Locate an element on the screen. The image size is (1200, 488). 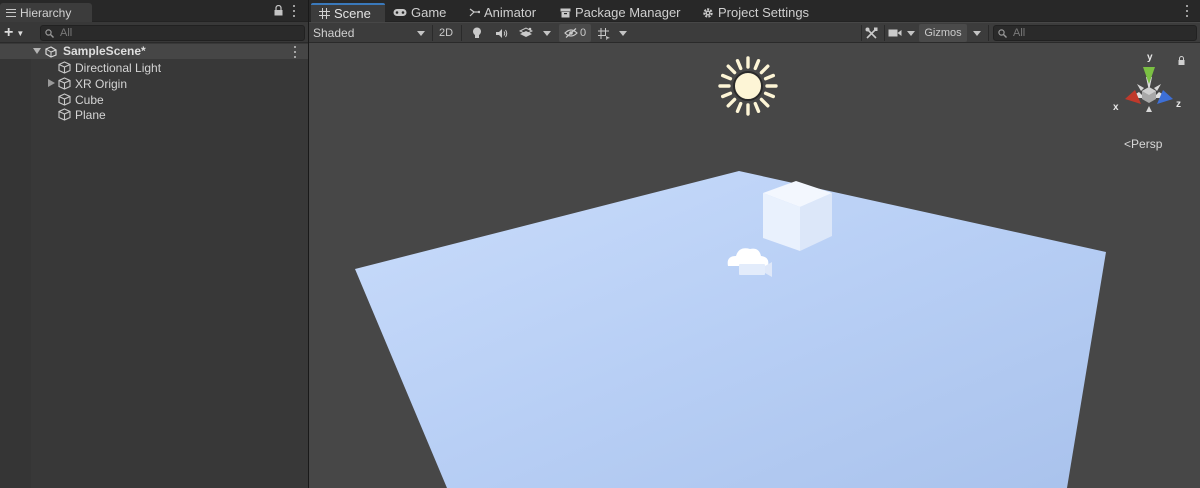
hidden-objects-toggle: 0 is located at coordinates (575, 33).